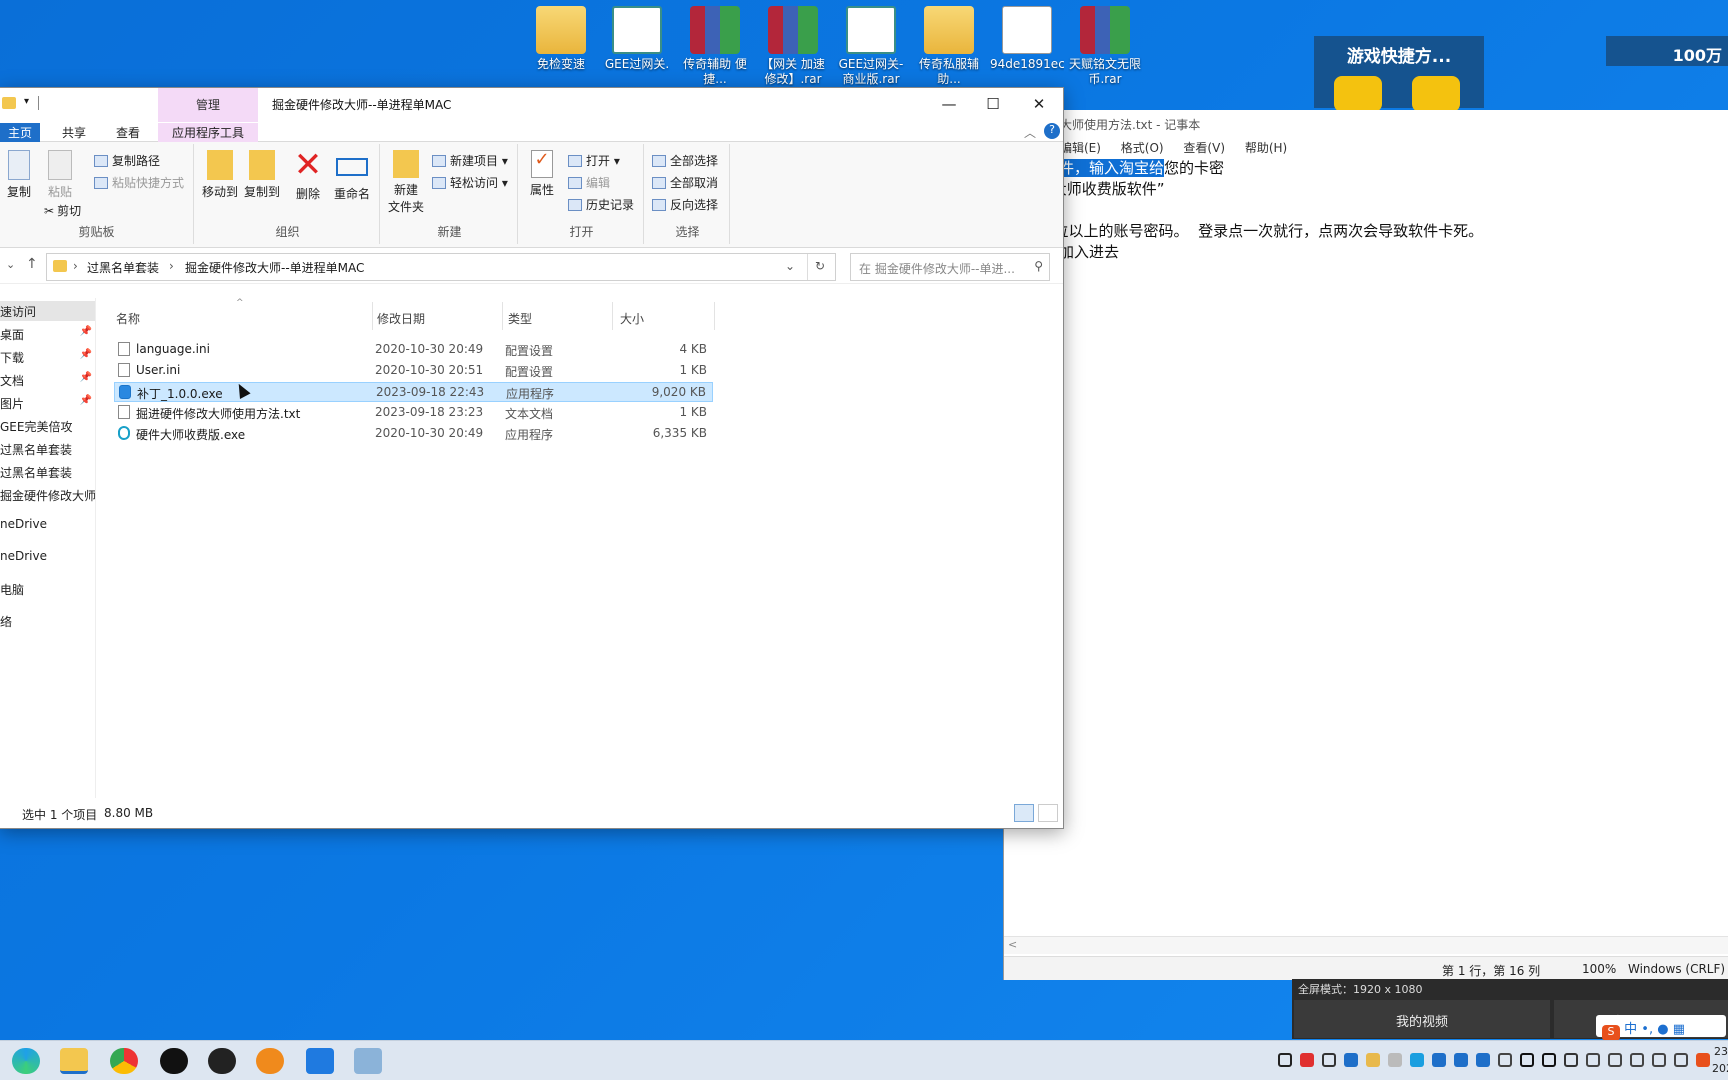 The image size is (1728, 1080). What do you see at coordinates (871, 46) in the screenshot?
I see `desktop-icon: GEE过网关-商业版.rar` at bounding box center [871, 46].